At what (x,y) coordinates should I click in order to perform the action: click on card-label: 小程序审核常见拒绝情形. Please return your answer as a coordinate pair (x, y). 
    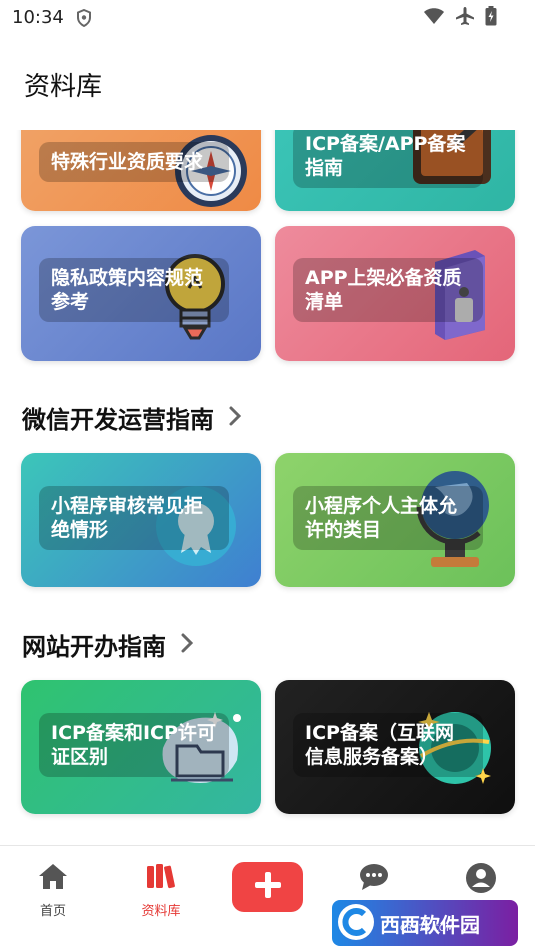
    Looking at the image, I should click on (127, 518).